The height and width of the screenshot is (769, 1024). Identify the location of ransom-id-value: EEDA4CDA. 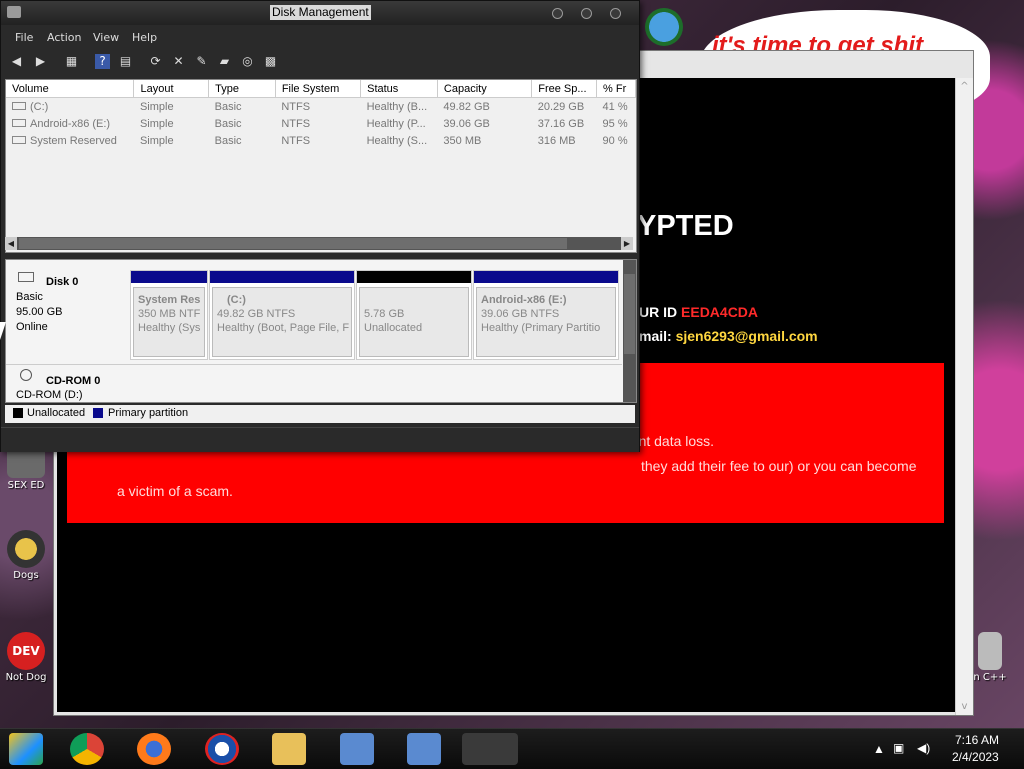
(720, 312).